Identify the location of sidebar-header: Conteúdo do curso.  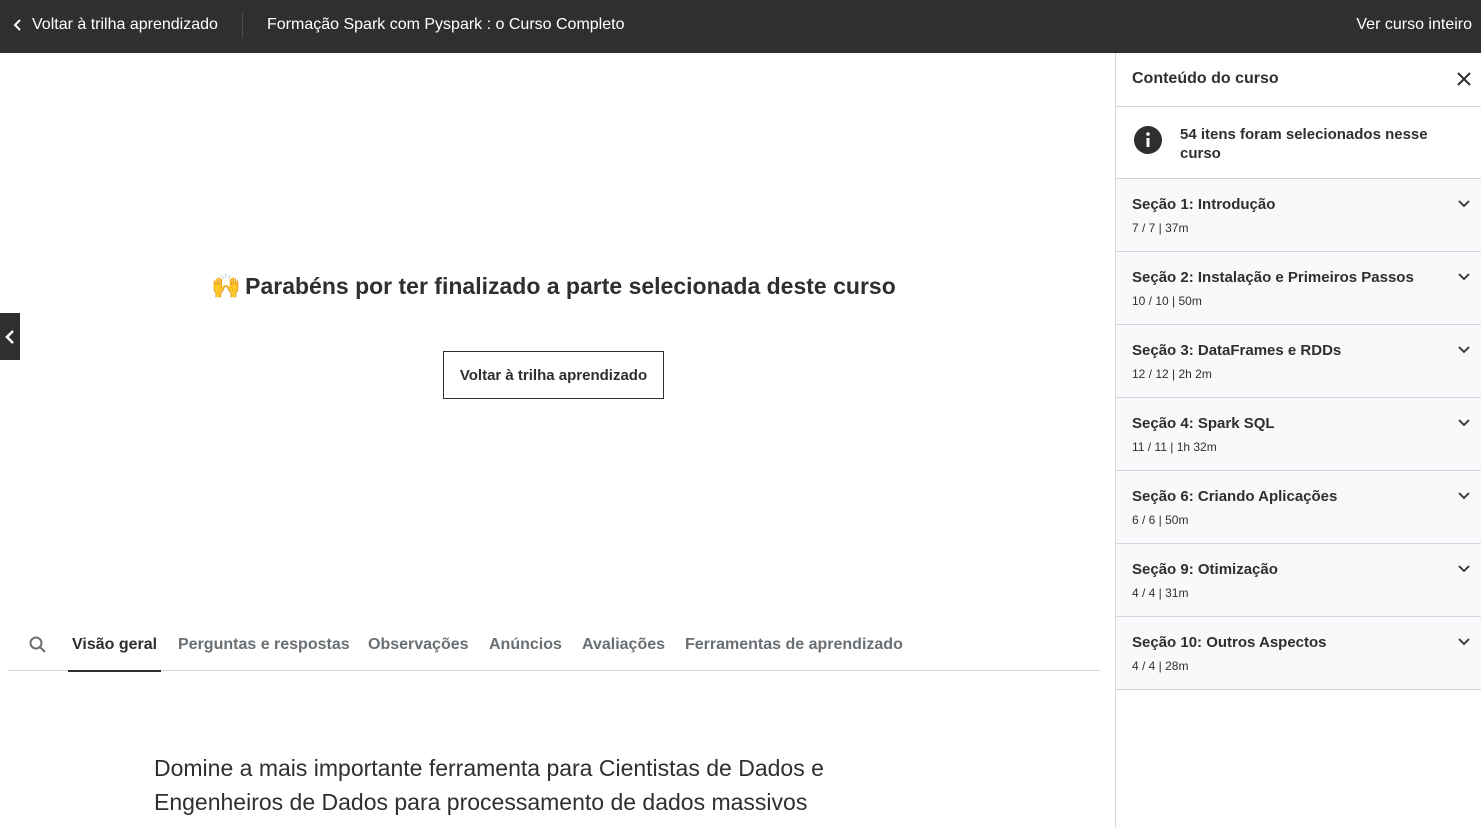
(1298, 80).